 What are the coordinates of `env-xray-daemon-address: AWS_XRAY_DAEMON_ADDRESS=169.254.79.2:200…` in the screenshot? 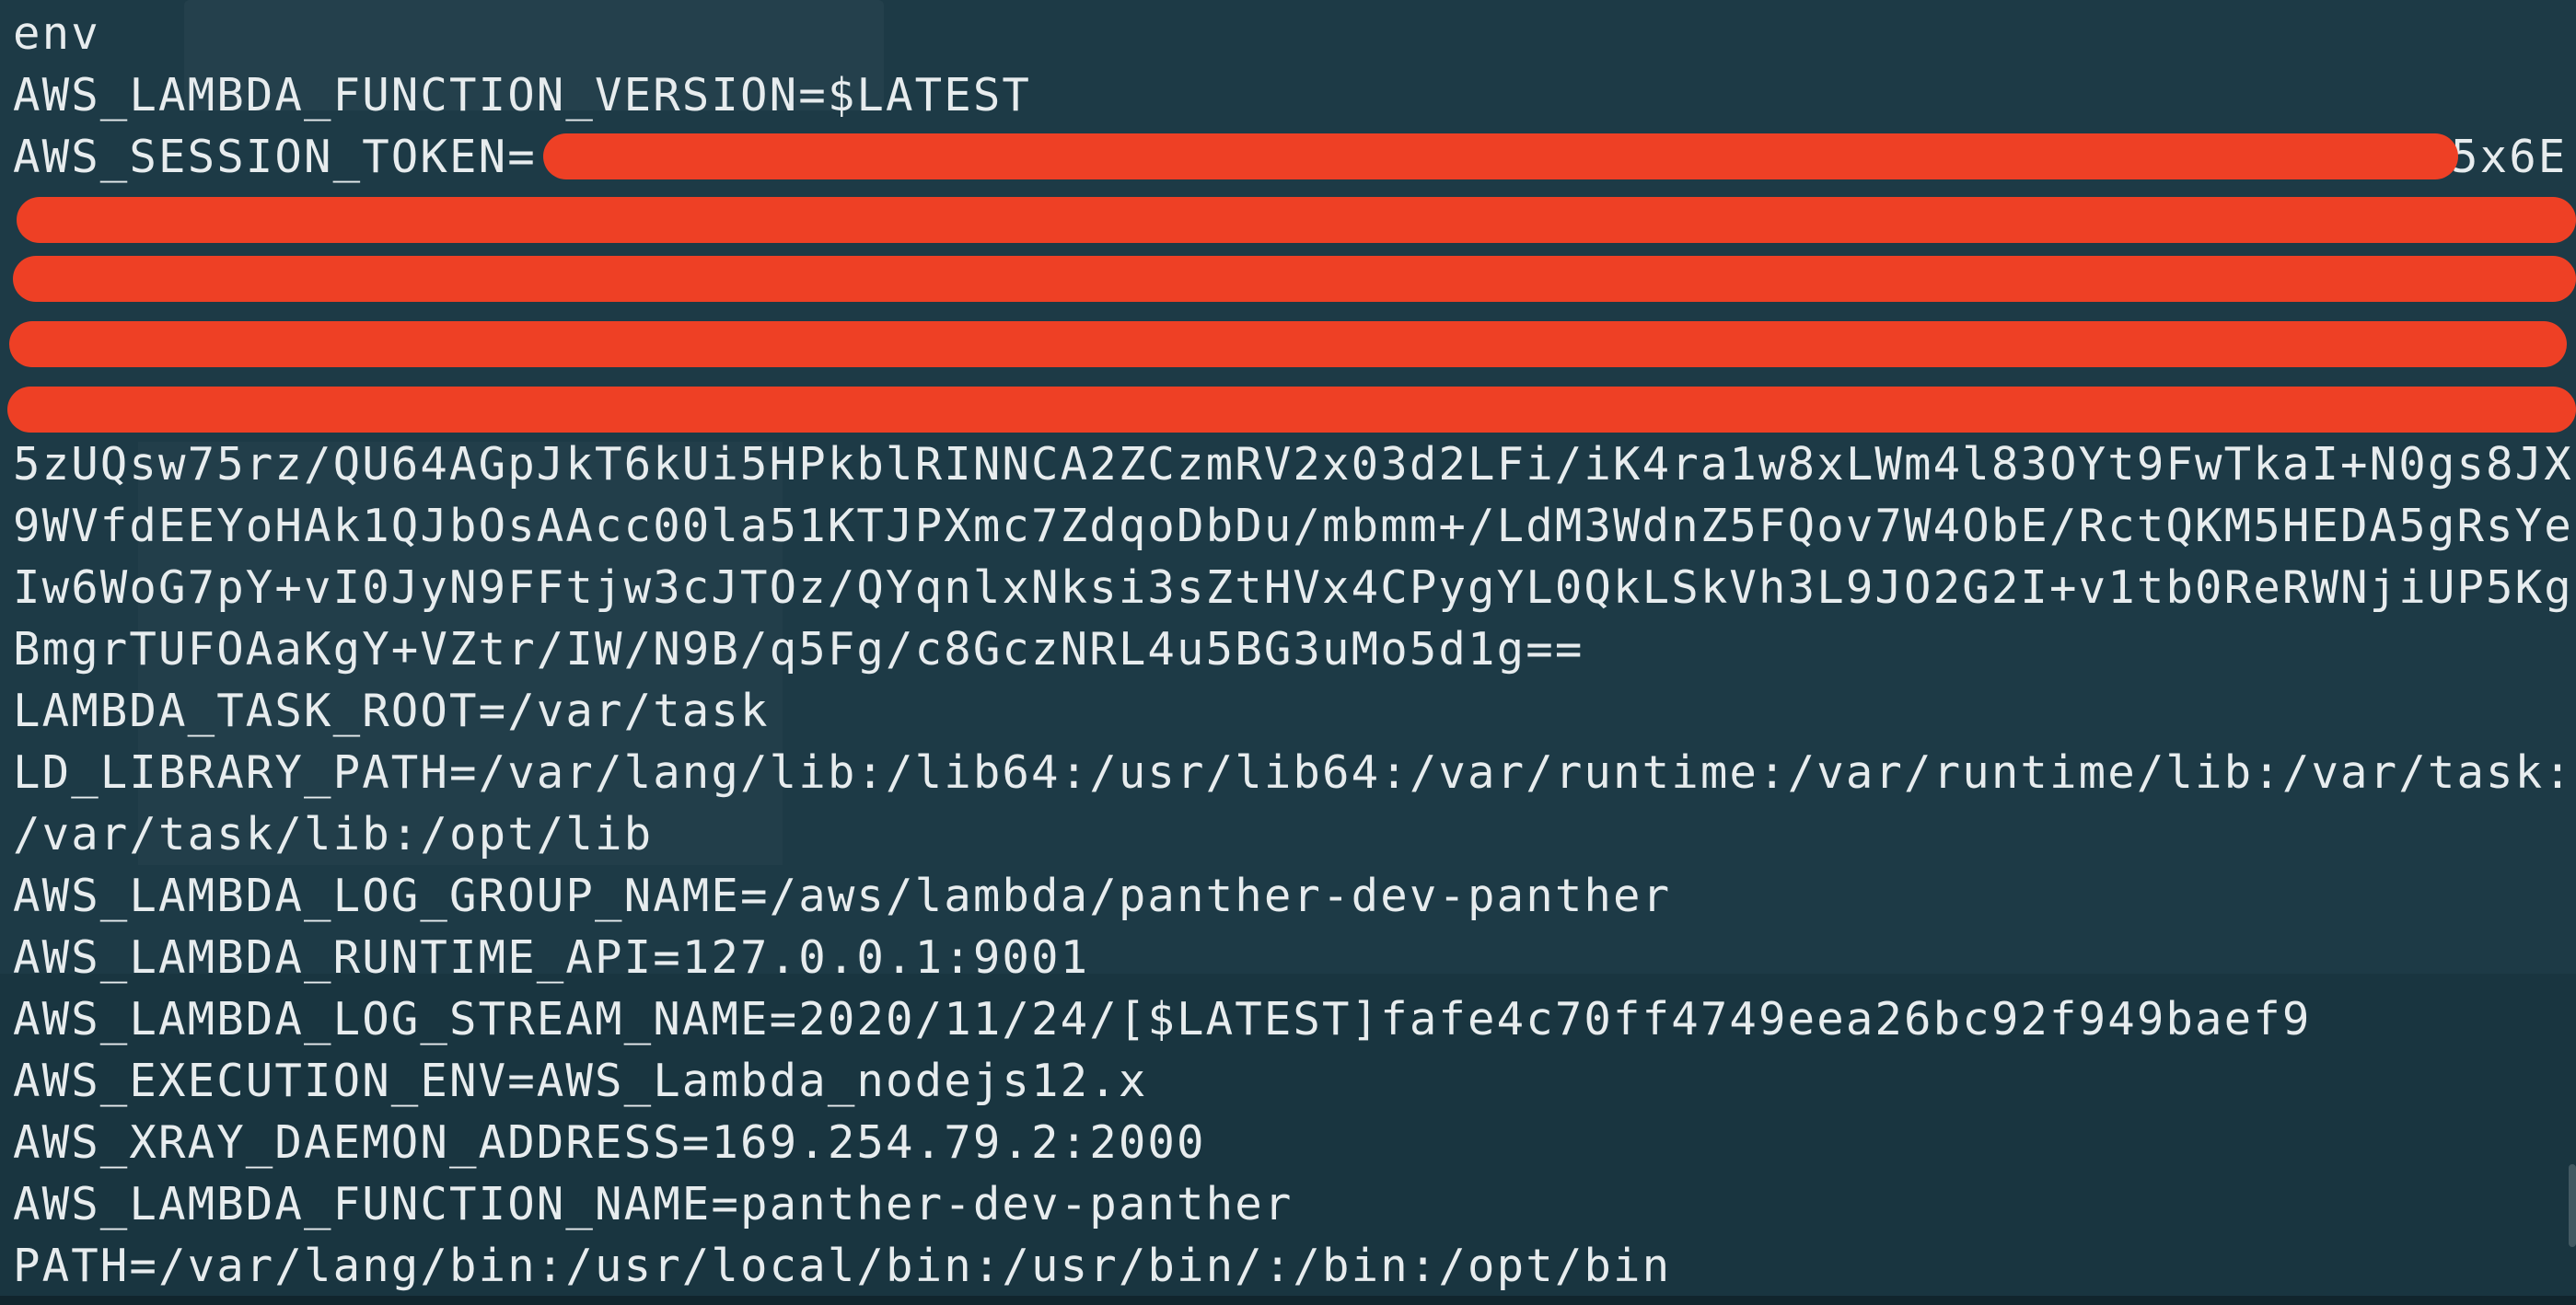 It's located at (609, 1142).